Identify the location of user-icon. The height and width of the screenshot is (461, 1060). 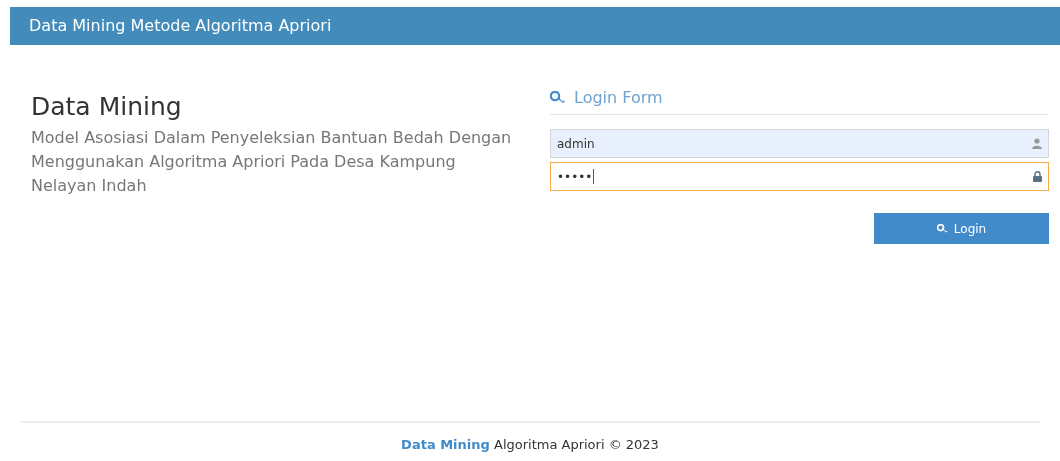
(1037, 143).